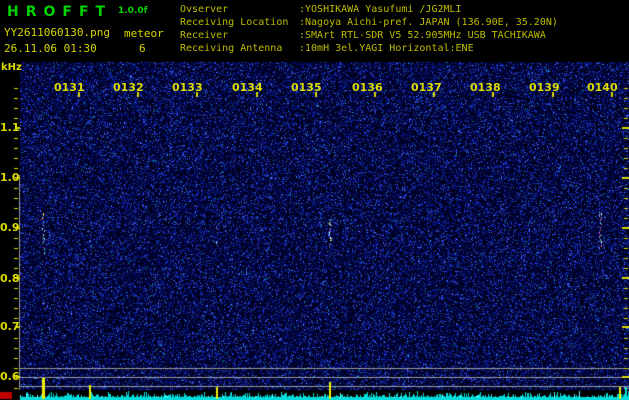 The image size is (629, 400). I want to click on time-label: 0132, so click(128, 87).